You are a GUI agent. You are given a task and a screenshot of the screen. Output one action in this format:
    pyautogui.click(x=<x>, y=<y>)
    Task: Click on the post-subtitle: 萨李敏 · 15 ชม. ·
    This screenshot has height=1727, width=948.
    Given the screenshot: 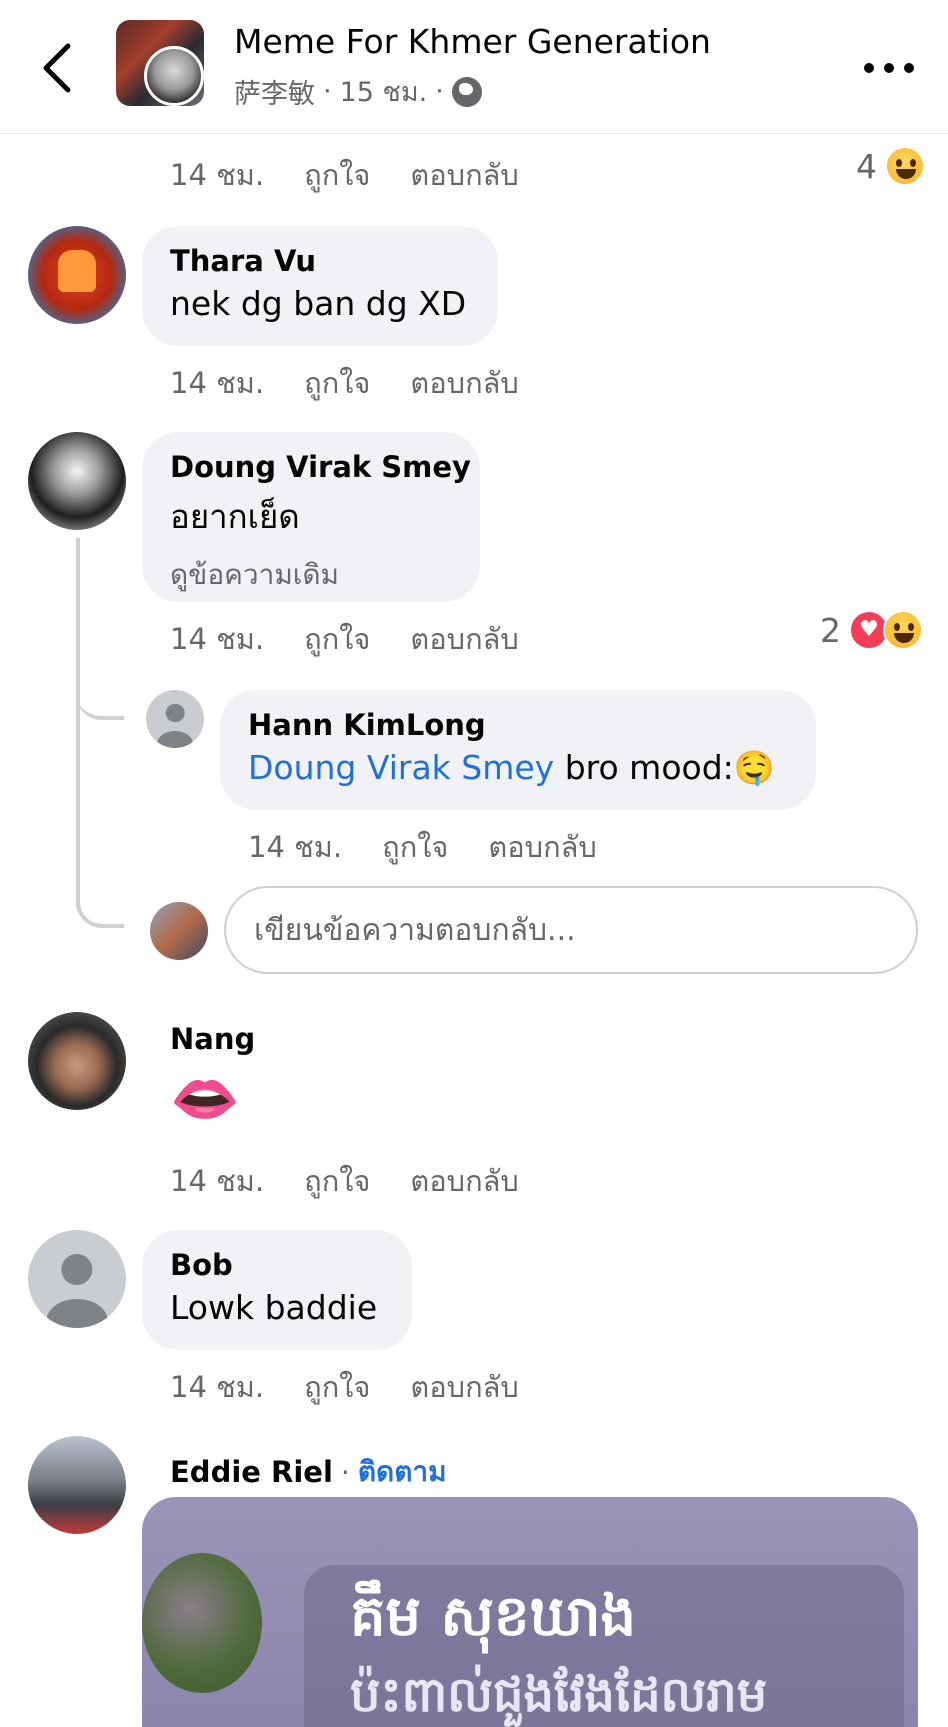 What is the action you would take?
    pyautogui.click(x=358, y=91)
    